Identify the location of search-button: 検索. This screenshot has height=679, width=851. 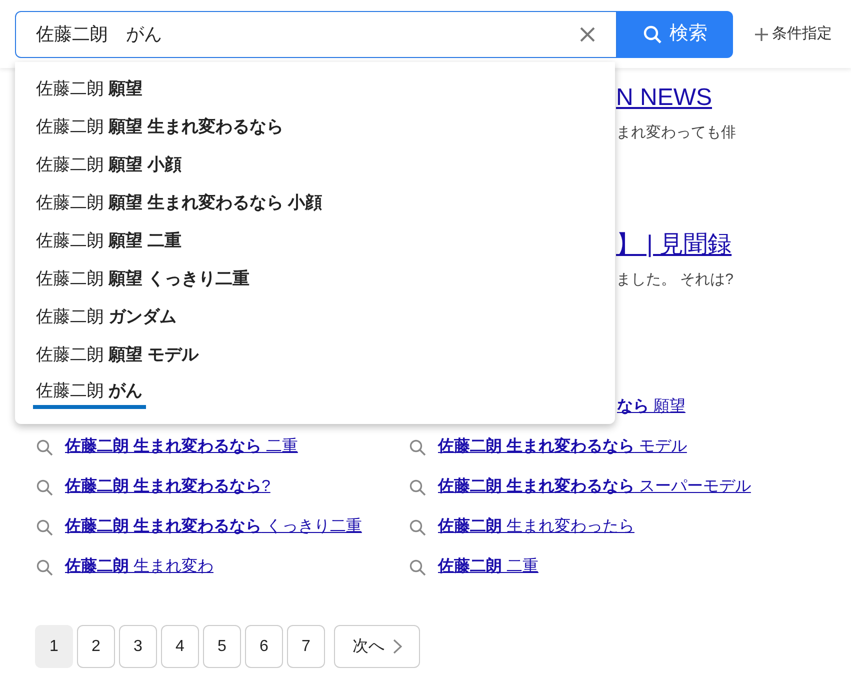
(675, 34).